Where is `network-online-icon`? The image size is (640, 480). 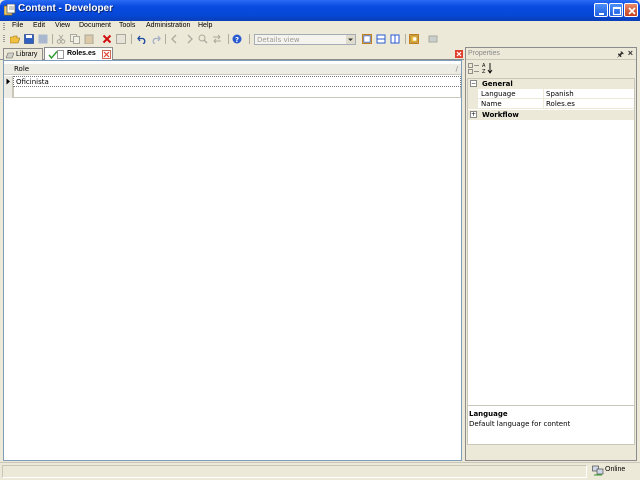 network-online-icon is located at coordinates (598, 470).